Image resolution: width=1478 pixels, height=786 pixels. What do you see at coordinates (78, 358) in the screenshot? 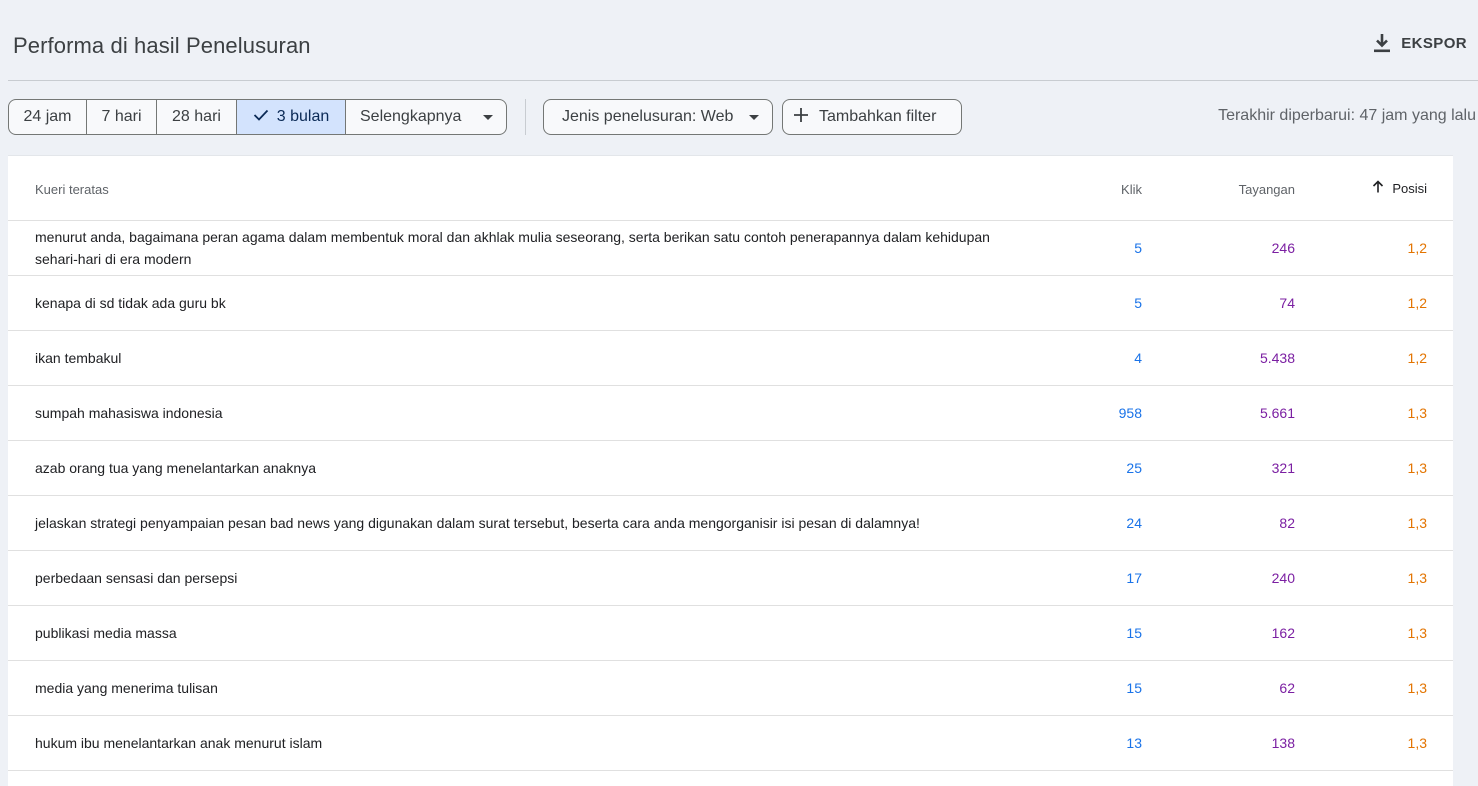
I see `query-cell: ikan tembakul` at bounding box center [78, 358].